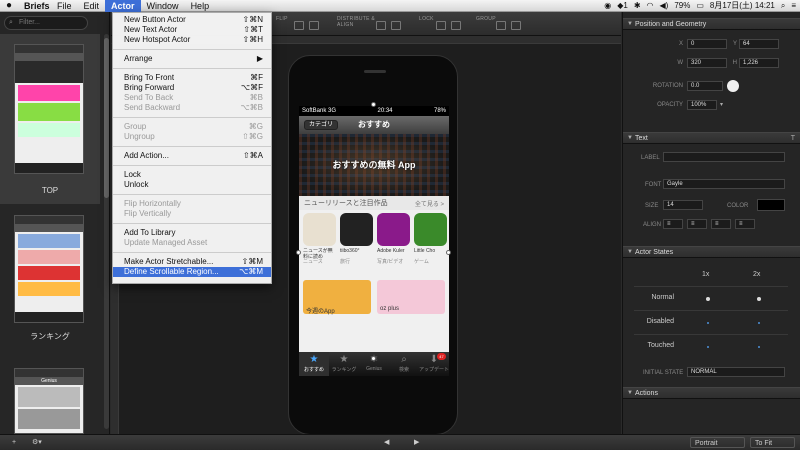 This screenshot has width=800, height=450. I want to click on scene-thumb-ranking: ランキング, so click(50, 282).